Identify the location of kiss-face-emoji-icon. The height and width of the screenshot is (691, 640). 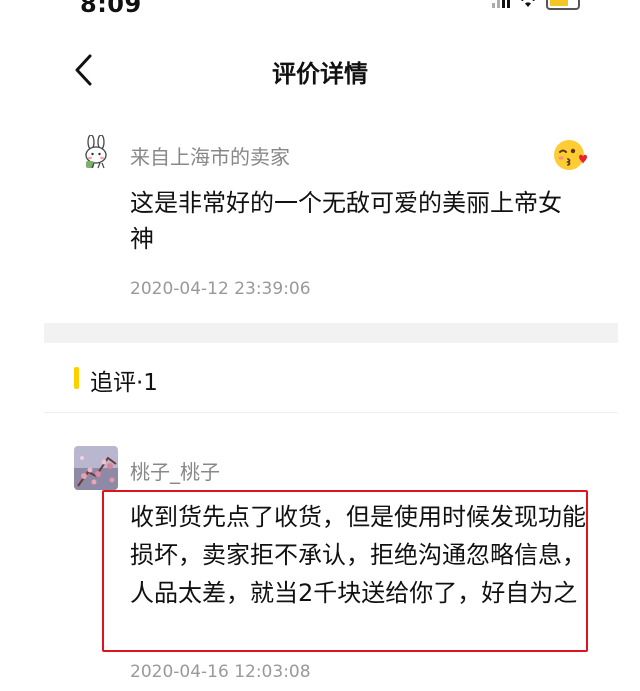
(570, 155).